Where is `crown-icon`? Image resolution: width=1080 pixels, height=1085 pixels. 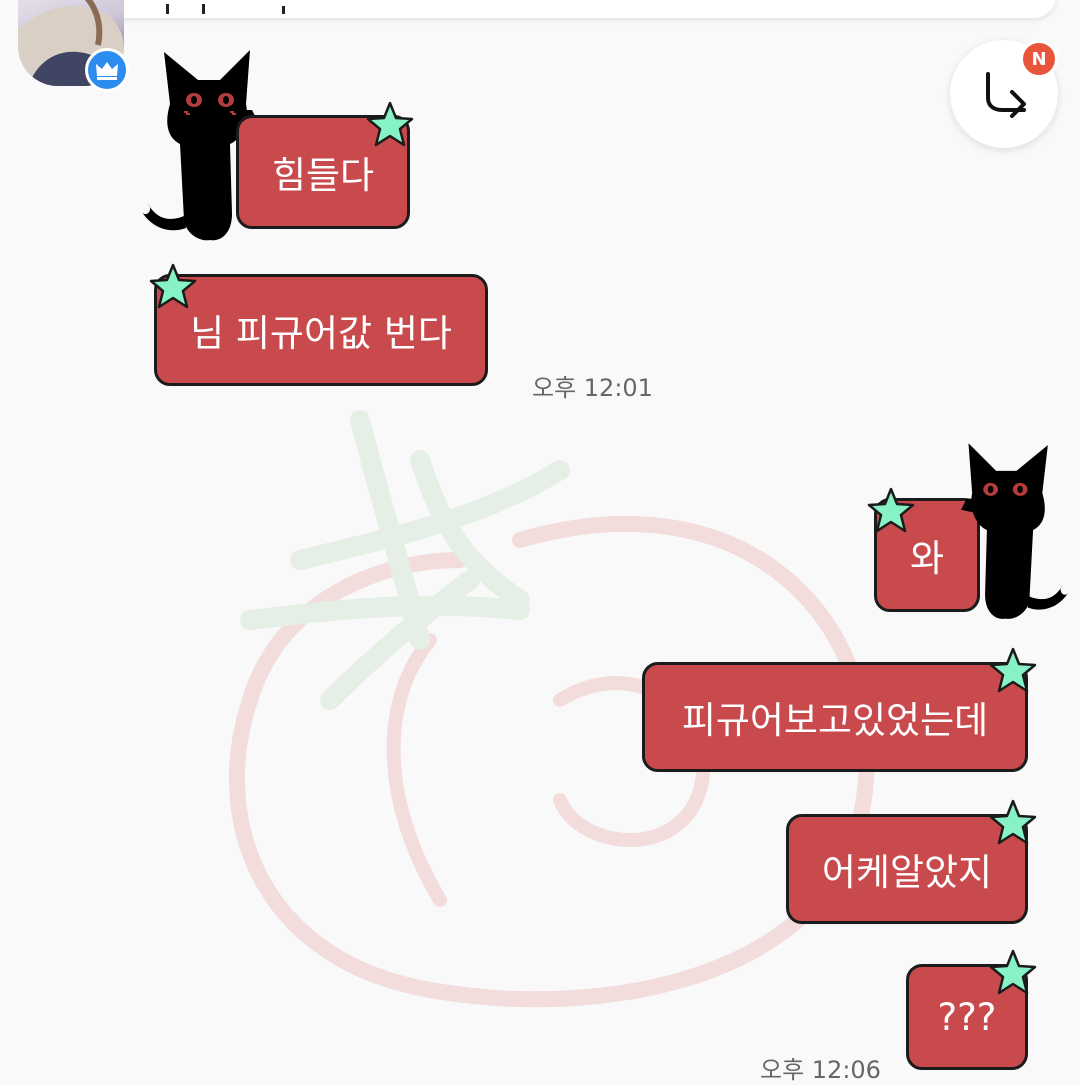
crown-icon is located at coordinates (107, 71).